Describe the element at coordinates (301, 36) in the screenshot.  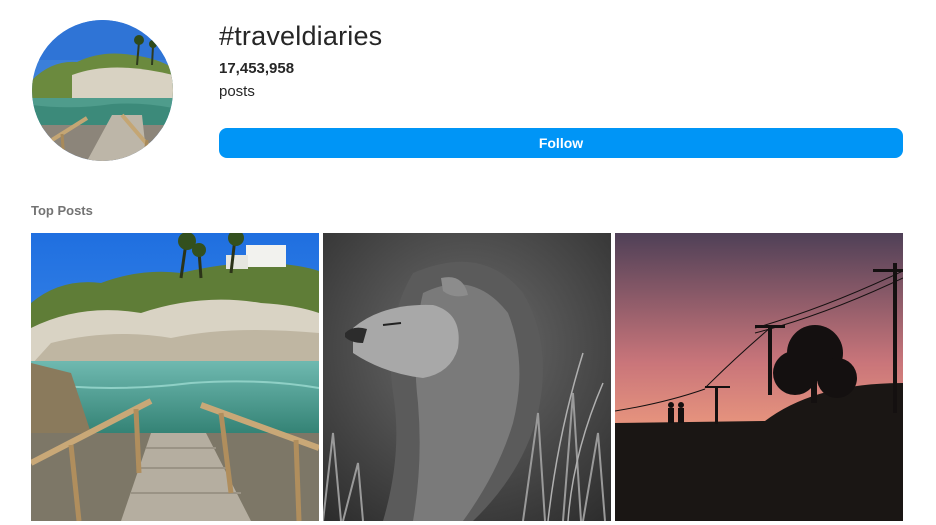
I see `hashtag-title: #traveldiaries` at that location.